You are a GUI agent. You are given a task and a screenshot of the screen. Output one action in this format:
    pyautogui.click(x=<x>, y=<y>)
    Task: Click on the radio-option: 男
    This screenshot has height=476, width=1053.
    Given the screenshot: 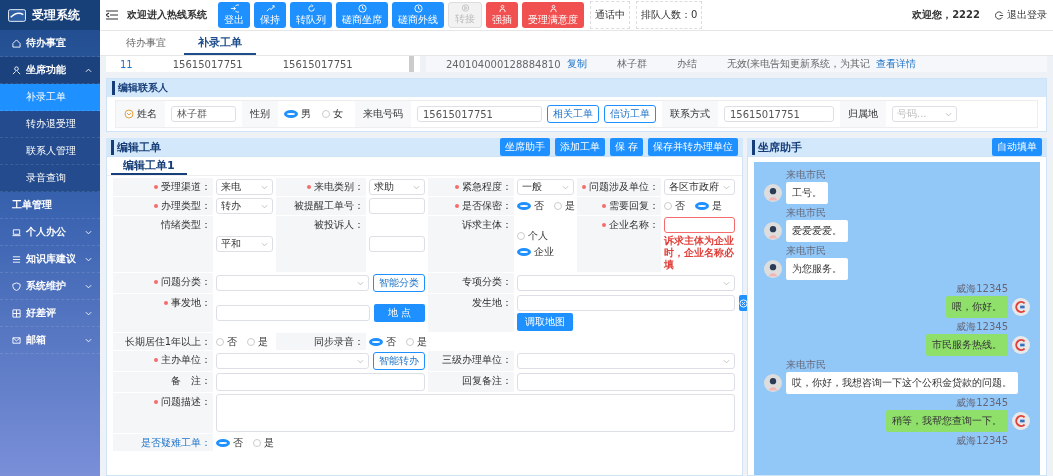 What is the action you would take?
    pyautogui.click(x=297, y=114)
    